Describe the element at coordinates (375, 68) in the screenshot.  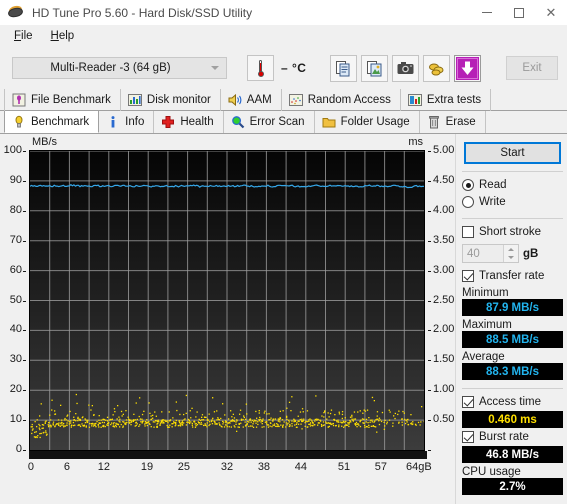
I see `copy-image-button` at that location.